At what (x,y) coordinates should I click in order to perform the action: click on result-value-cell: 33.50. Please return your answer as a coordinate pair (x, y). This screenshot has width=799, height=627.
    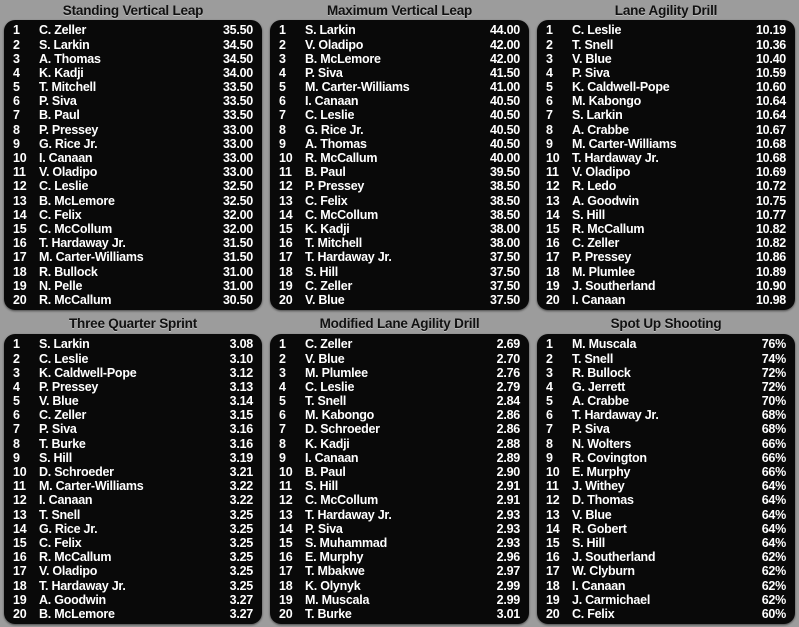
    Looking at the image, I should click on (237, 87).